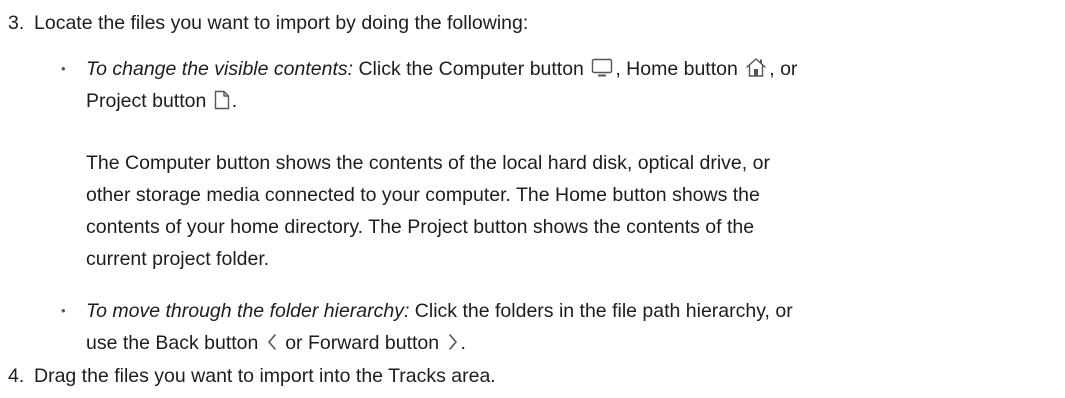 This screenshot has width=1065, height=398. Describe the element at coordinates (679, 69) in the screenshot. I see `bullet-text: , Home button` at that location.